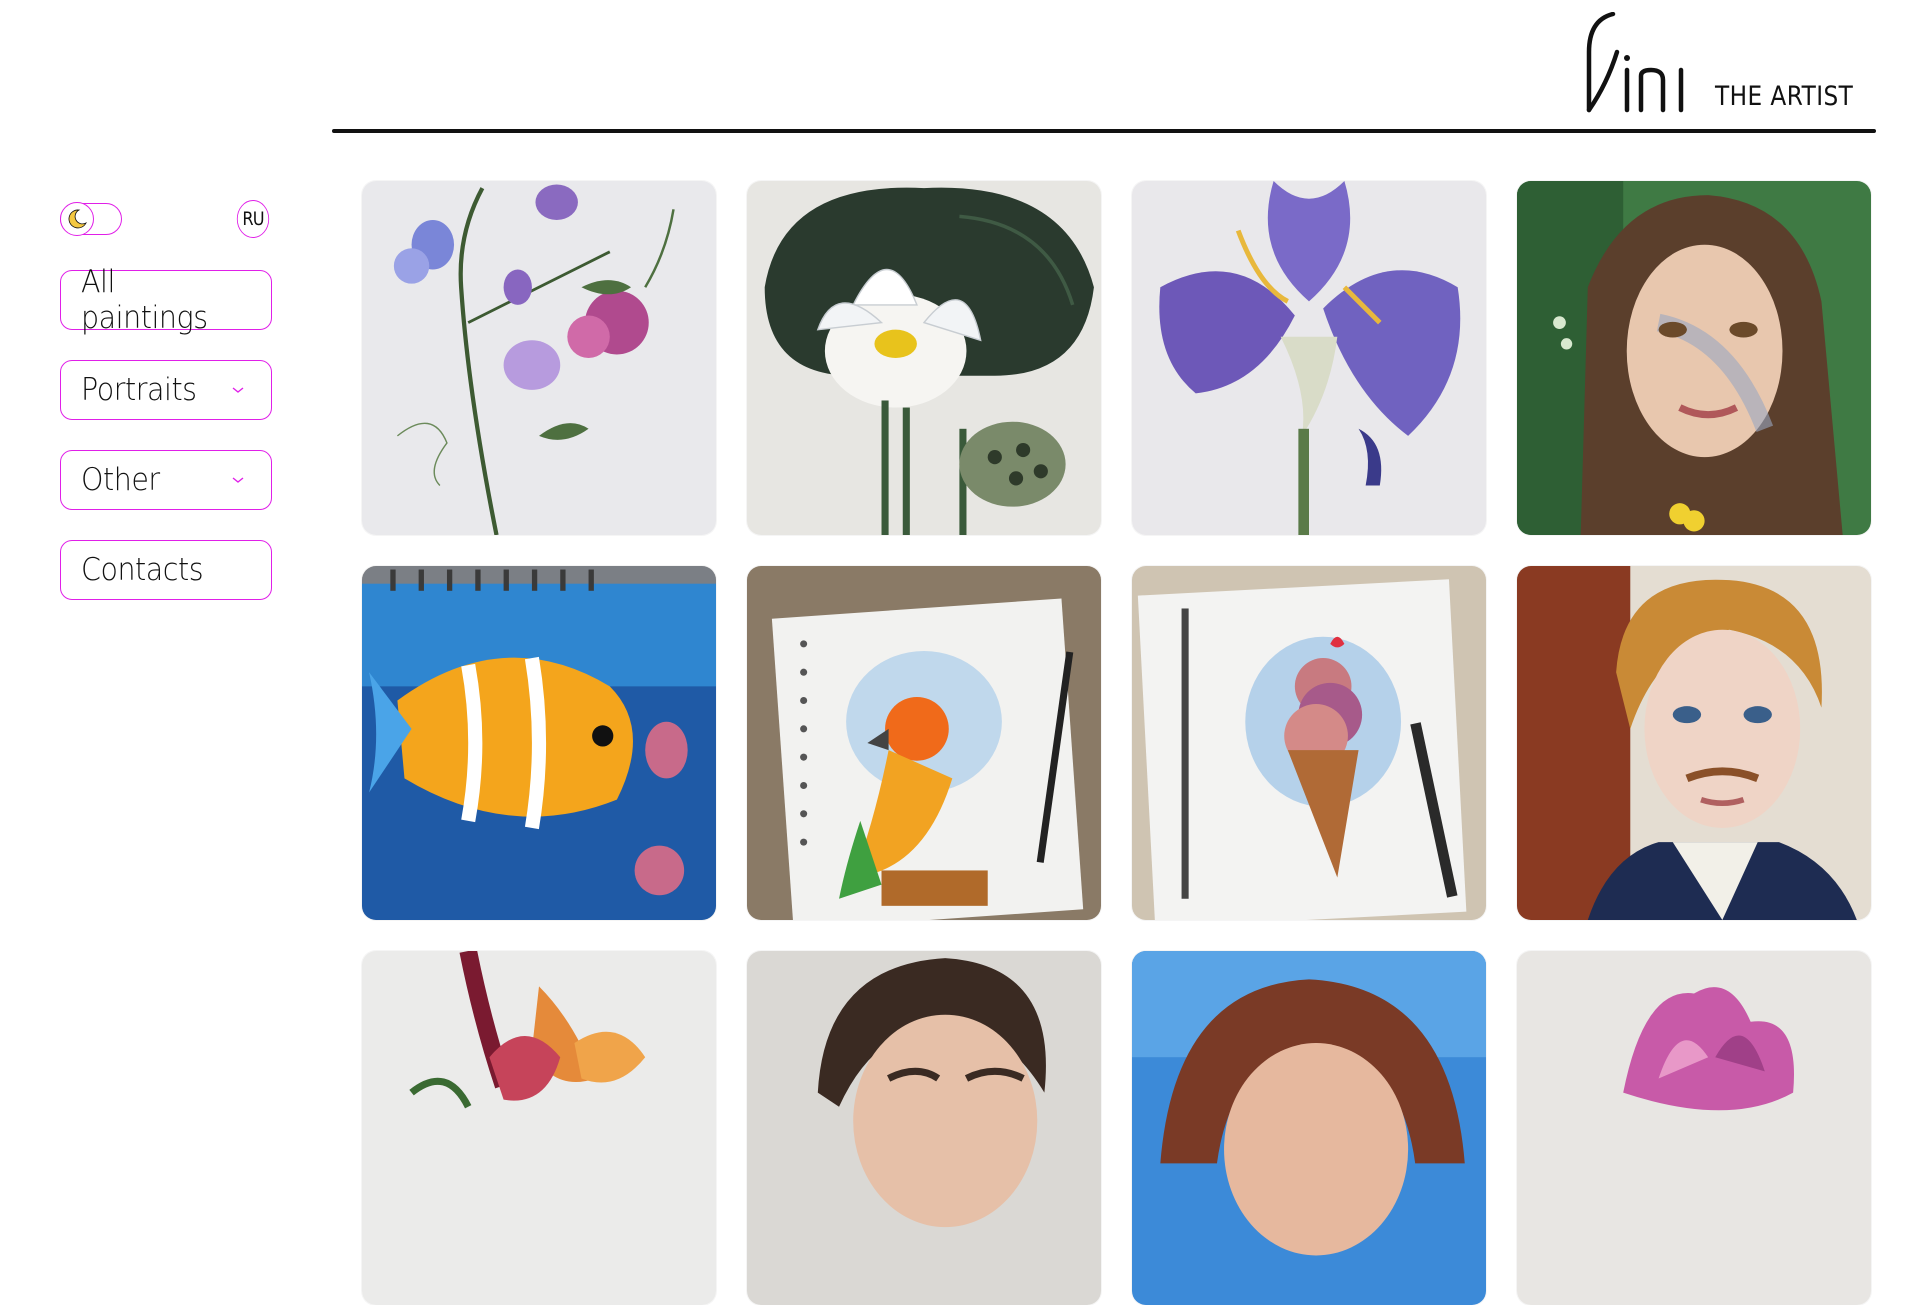 This screenshot has height=1305, width=1920. I want to click on painting-tile-orchid, so click(539, 1128).